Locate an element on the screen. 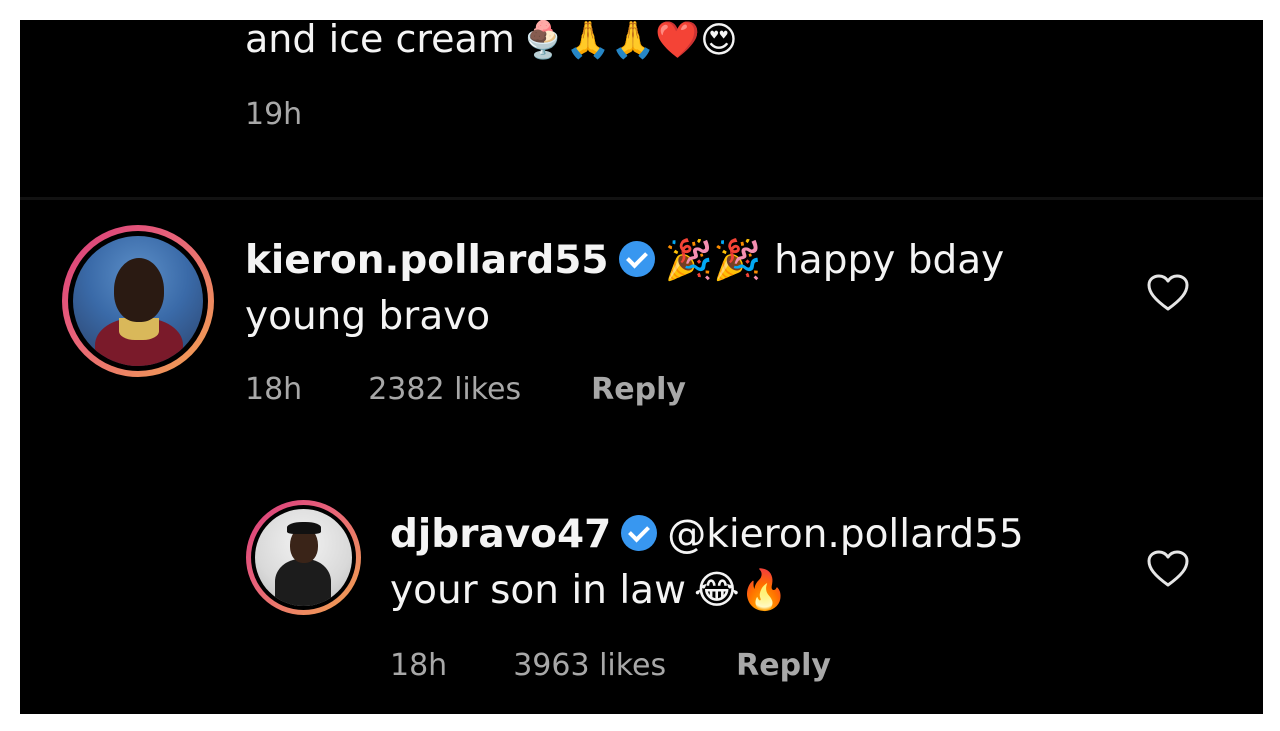 The width and height of the screenshot is (1280, 731). reply-meta: 18h 3963 likes Reply is located at coordinates (610, 666).